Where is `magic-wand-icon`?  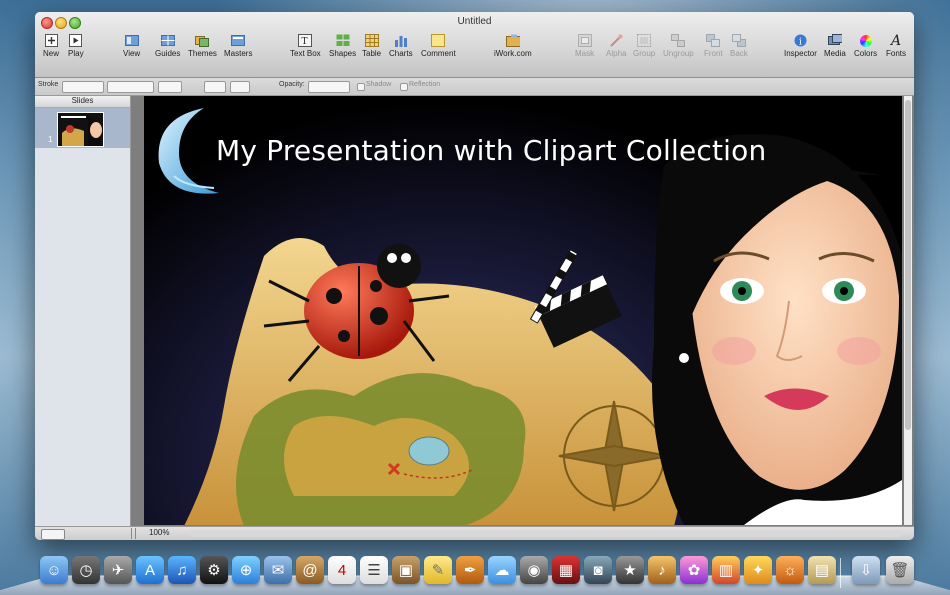
magic-wand-icon is located at coordinates (616, 40).